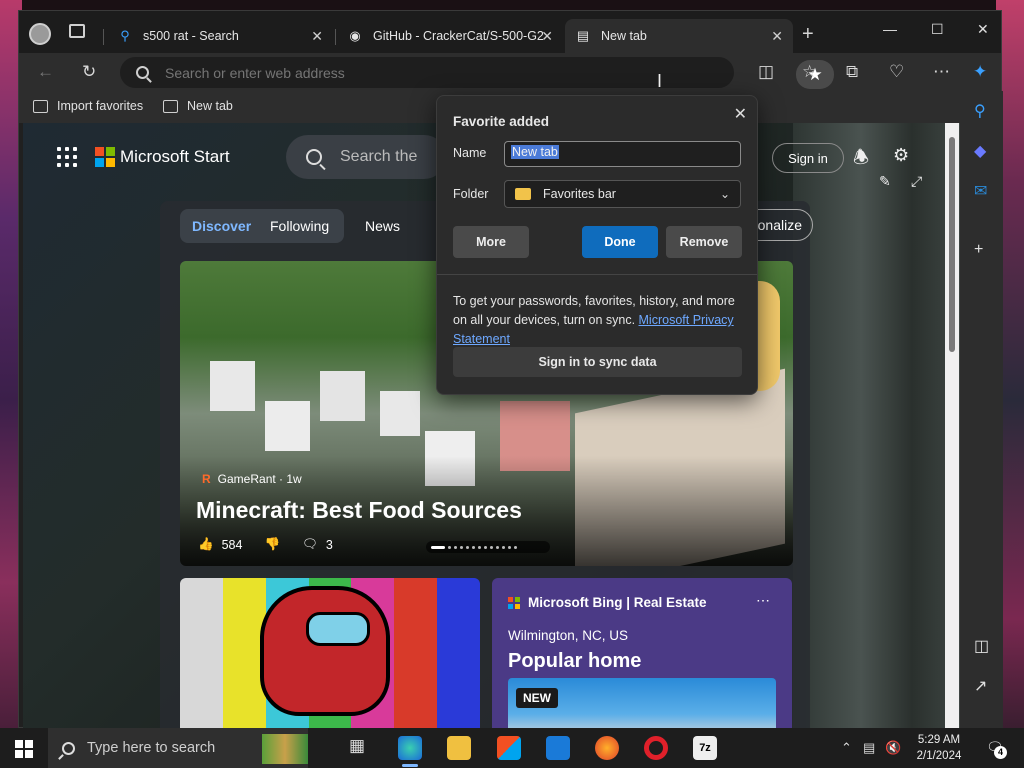 The image size is (1024, 768). Describe the element at coordinates (221, 226) in the screenshot. I see `tab-discover: Discover` at that location.